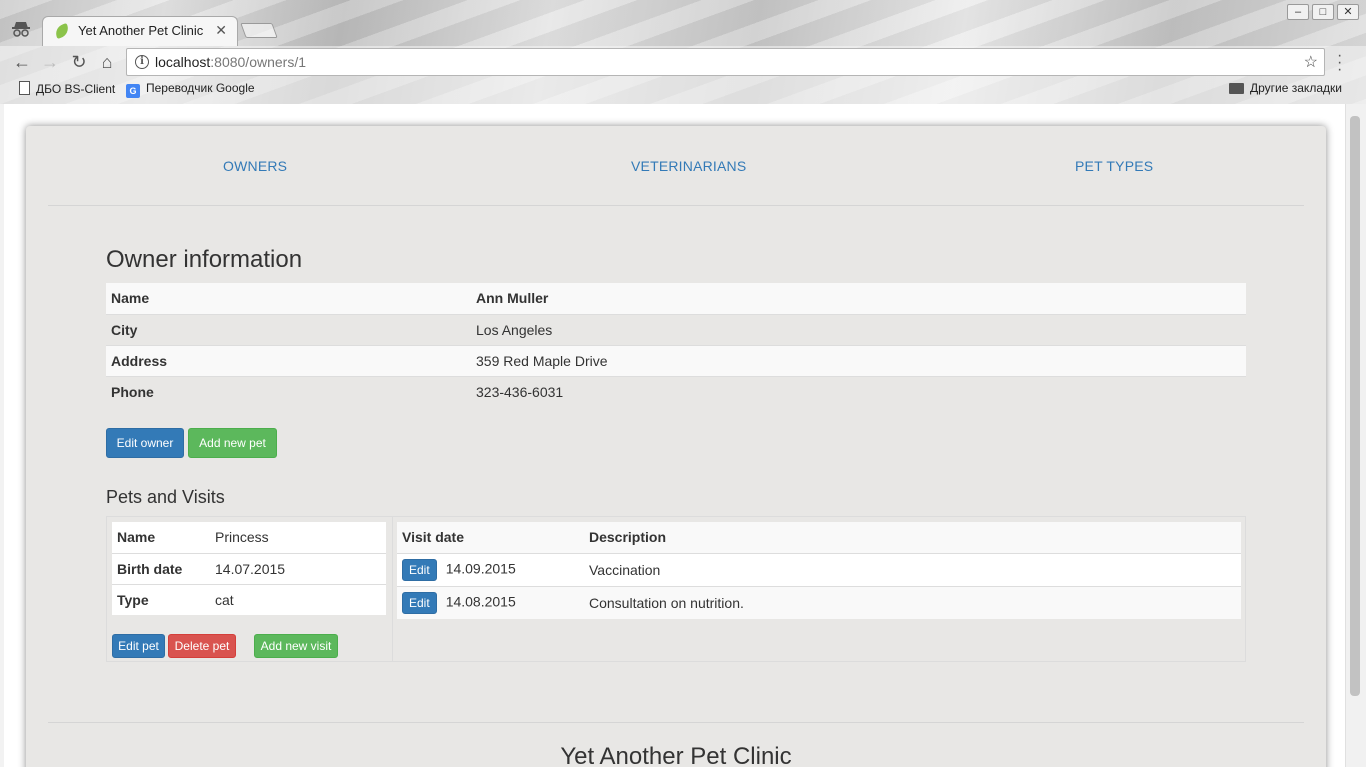  What do you see at coordinates (161, 537) in the screenshot?
I see `pet-label: Name` at bounding box center [161, 537].